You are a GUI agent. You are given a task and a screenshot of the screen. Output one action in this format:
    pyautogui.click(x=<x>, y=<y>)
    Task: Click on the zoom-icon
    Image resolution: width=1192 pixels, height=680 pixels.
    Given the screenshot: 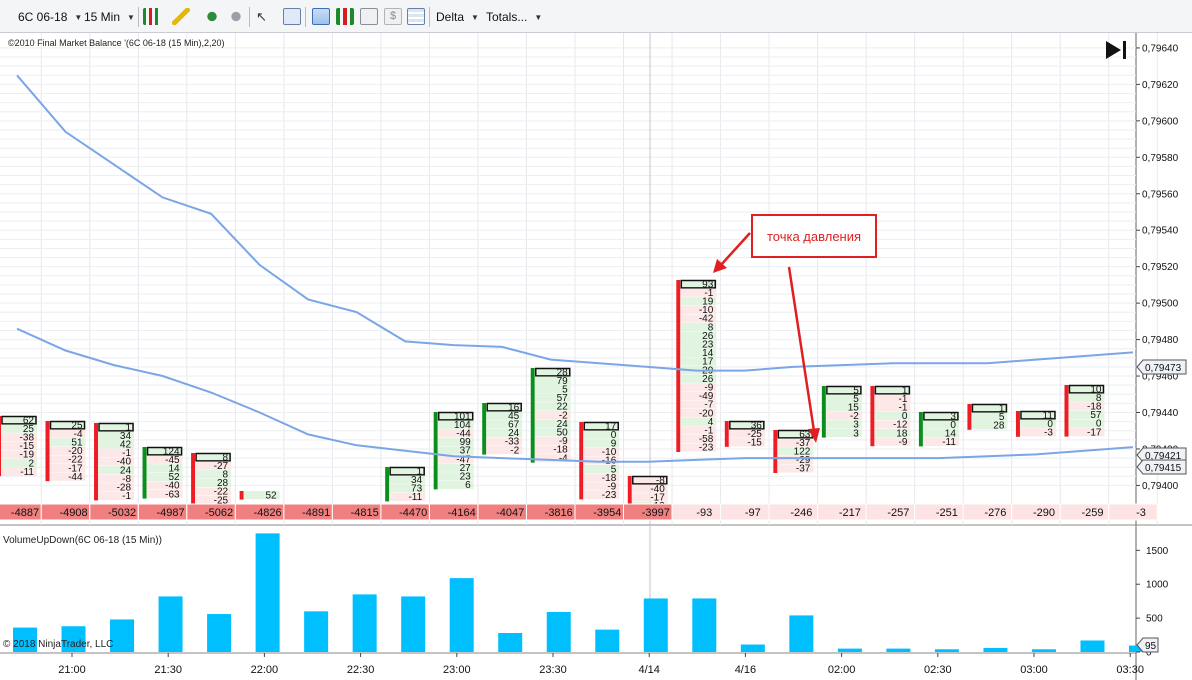 What is the action you would take?
    pyautogui.click(x=292, y=16)
    